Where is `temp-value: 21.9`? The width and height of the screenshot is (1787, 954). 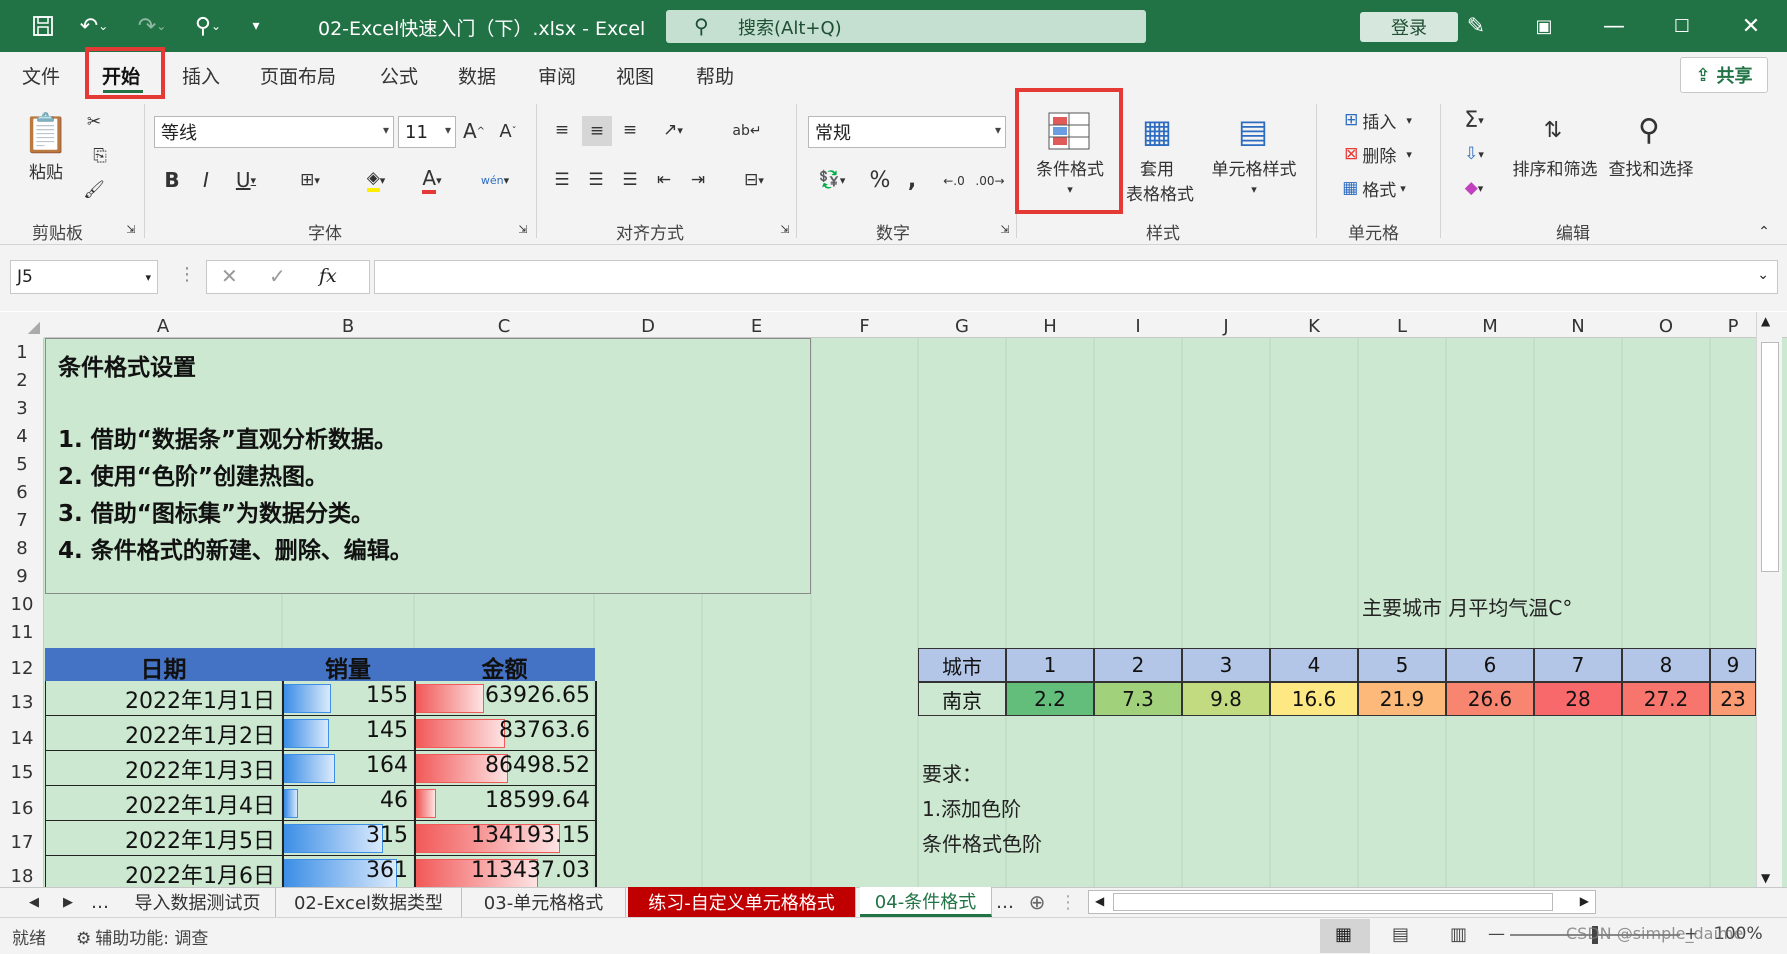 temp-value: 21.9 is located at coordinates (1402, 699).